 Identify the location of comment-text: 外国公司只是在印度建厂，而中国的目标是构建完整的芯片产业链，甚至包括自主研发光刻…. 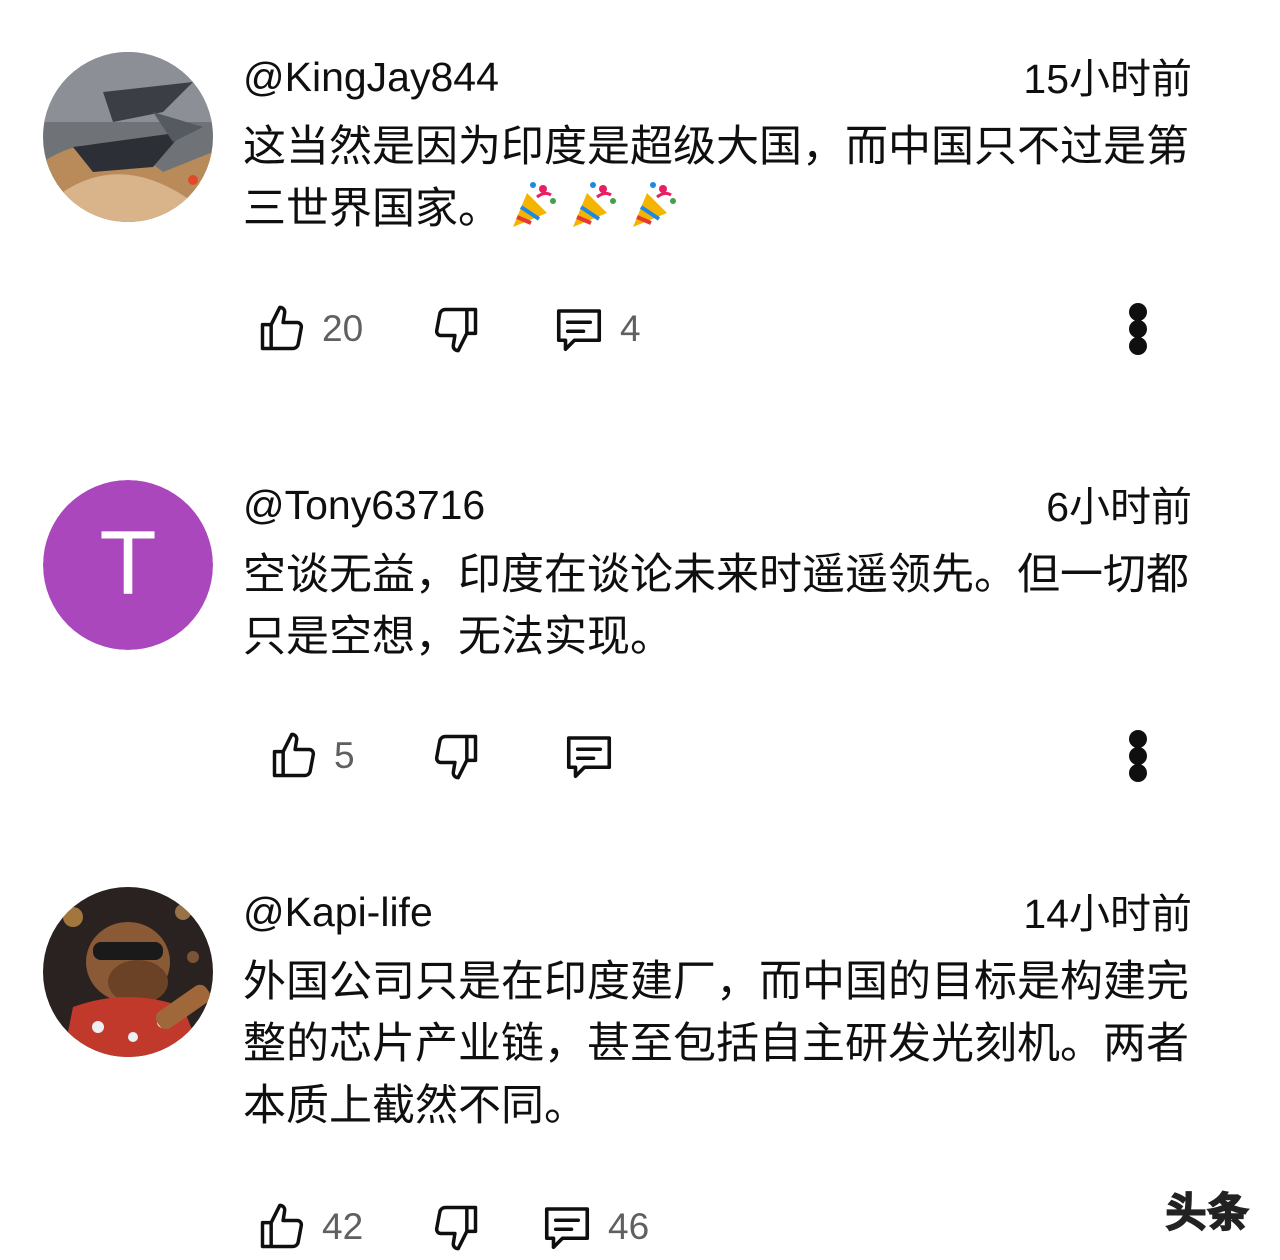
(716, 1044).